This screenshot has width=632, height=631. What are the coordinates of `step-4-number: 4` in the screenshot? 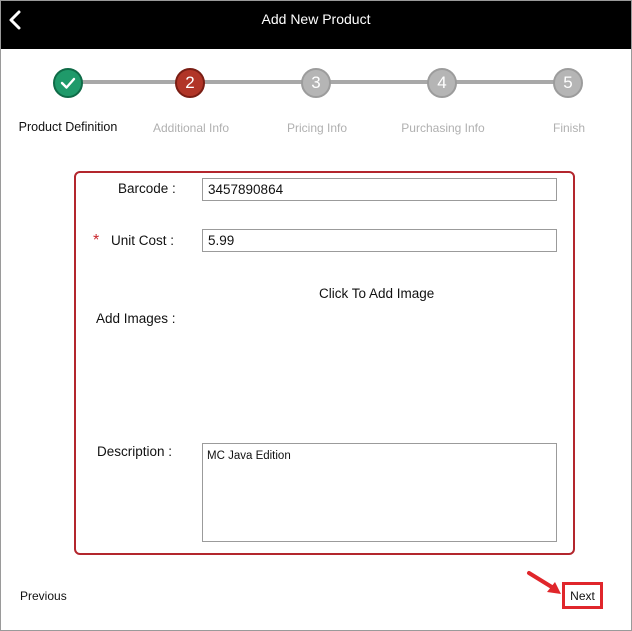 It's located at (442, 82).